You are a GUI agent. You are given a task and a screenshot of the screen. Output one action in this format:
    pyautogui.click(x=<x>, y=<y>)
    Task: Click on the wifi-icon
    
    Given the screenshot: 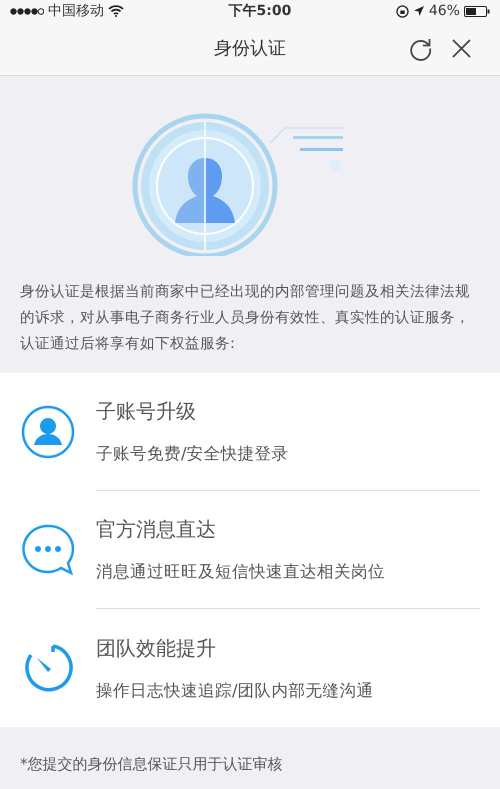 What is the action you would take?
    pyautogui.click(x=116, y=11)
    